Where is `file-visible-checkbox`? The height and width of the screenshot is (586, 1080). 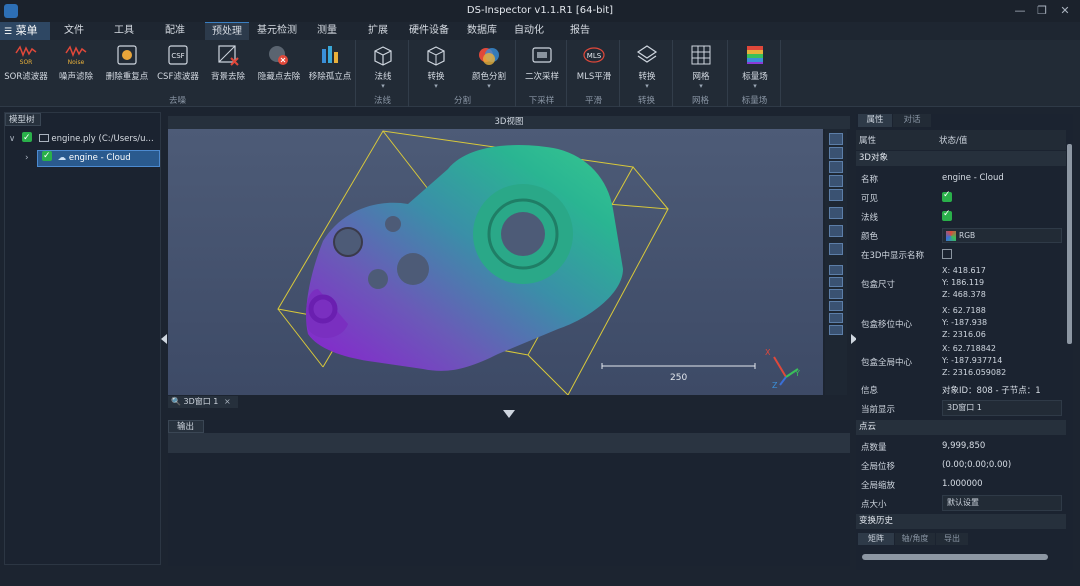 file-visible-checkbox is located at coordinates (26, 138).